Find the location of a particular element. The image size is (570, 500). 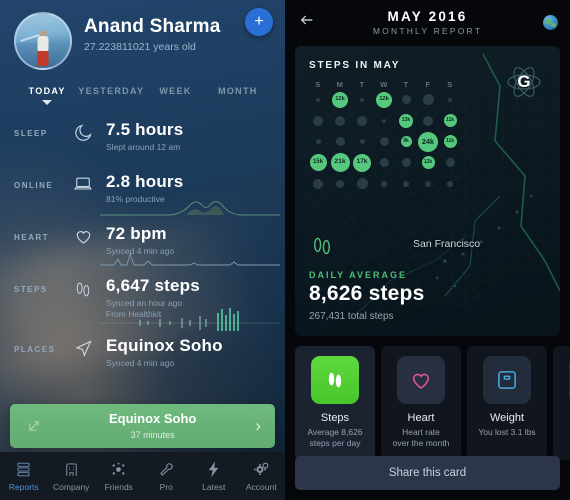

heatmap-dot-labeled: 15k is located at coordinates (318, 162).